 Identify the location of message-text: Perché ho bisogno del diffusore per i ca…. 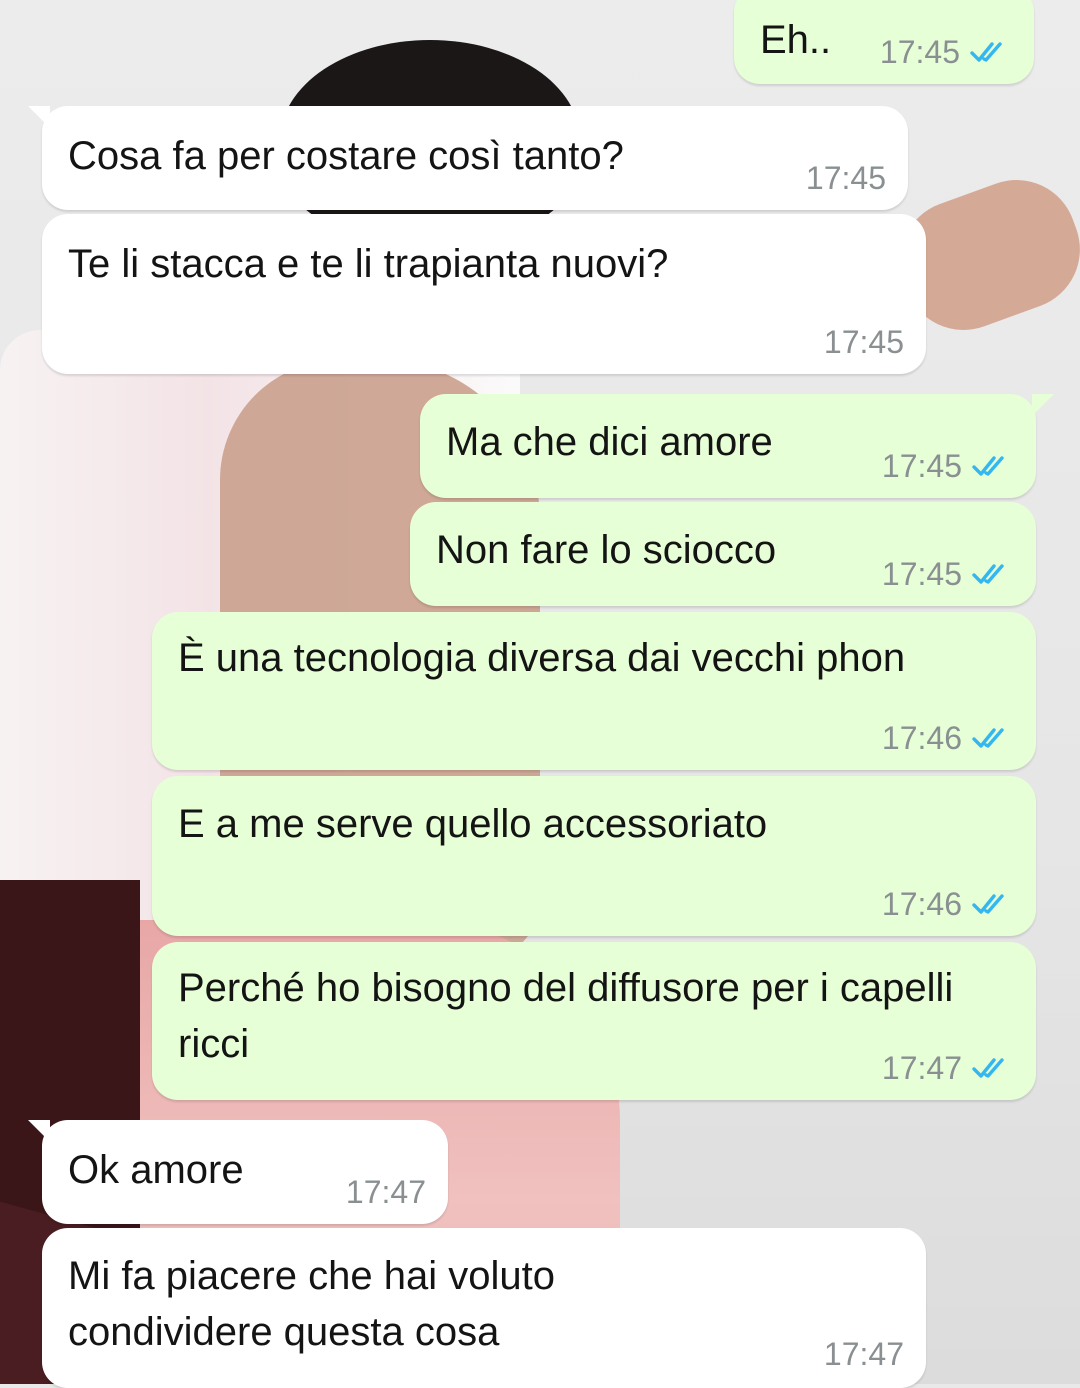
(566, 1016).